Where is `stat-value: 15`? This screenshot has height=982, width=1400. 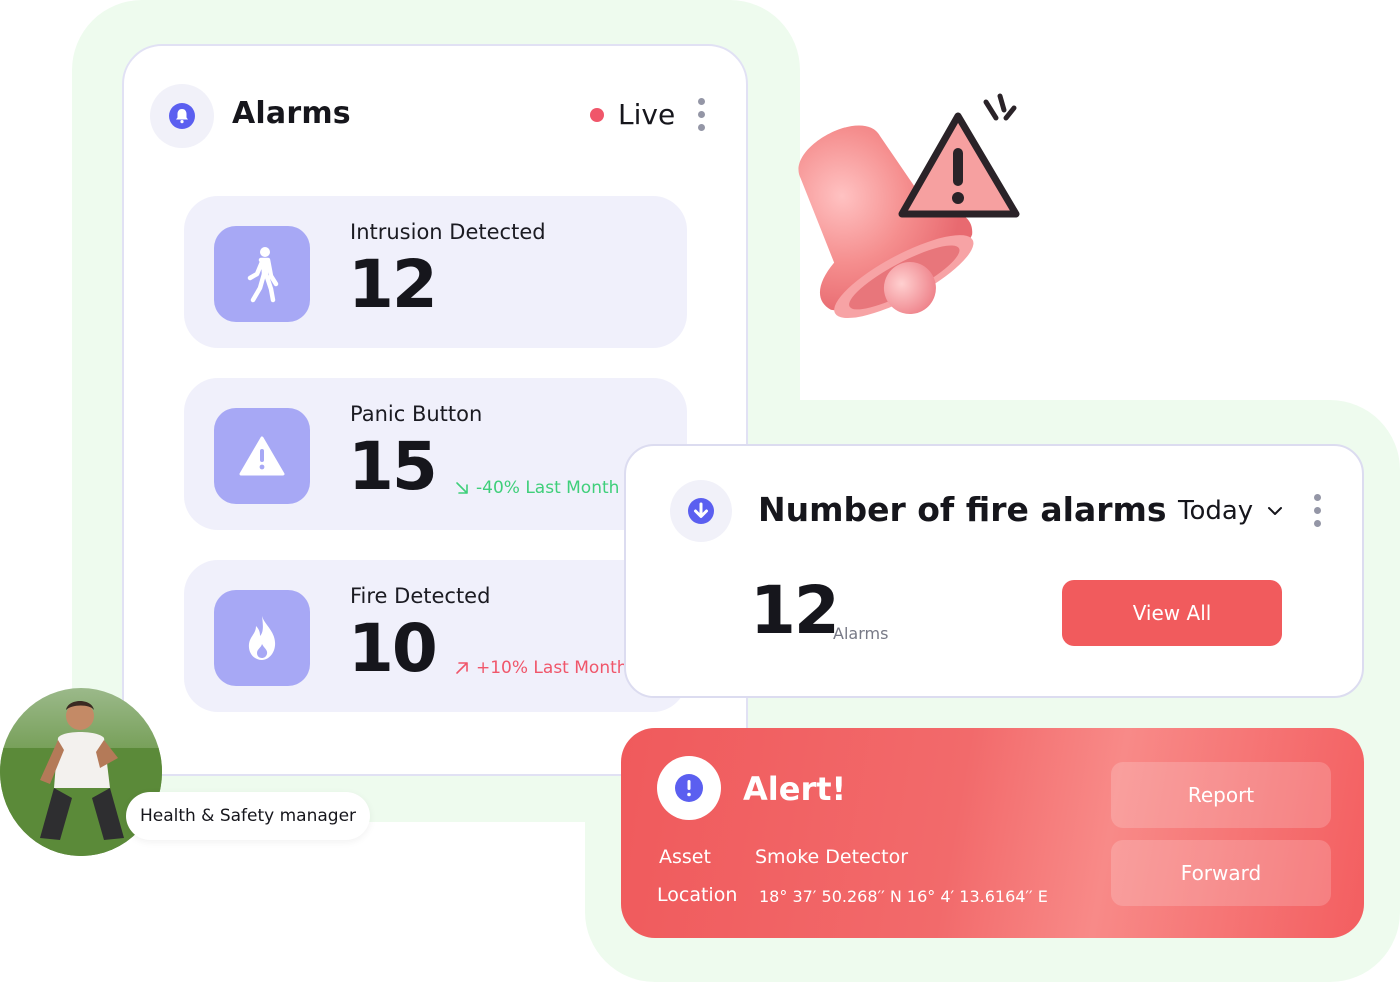
stat-value: 15 is located at coordinates (393, 466).